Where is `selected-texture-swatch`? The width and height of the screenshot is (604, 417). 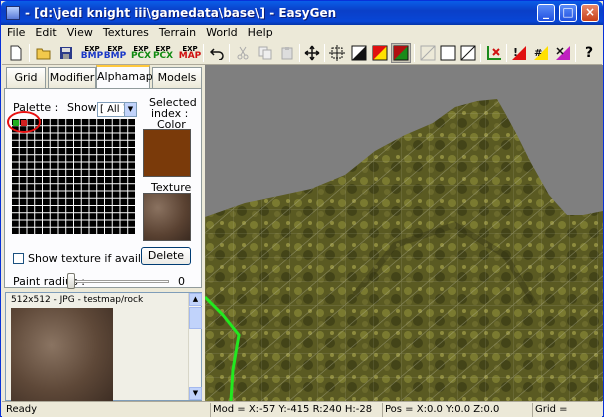 selected-texture-swatch is located at coordinates (167, 217).